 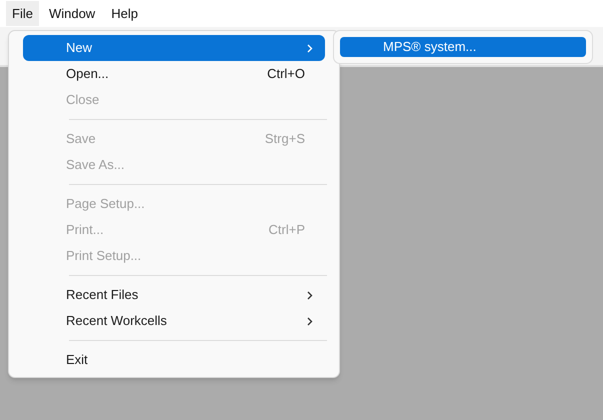 What do you see at coordinates (174, 295) in the screenshot?
I see `menu-item: Recent Files` at bounding box center [174, 295].